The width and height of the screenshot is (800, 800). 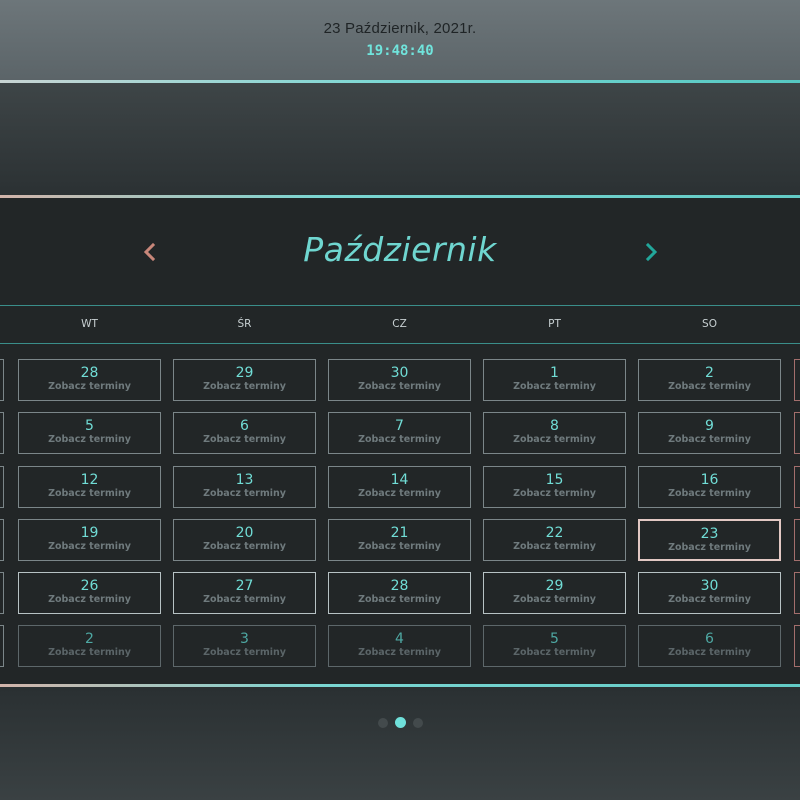 I want to click on day-cell: 7 Zobacz terminy, so click(x=399, y=433).